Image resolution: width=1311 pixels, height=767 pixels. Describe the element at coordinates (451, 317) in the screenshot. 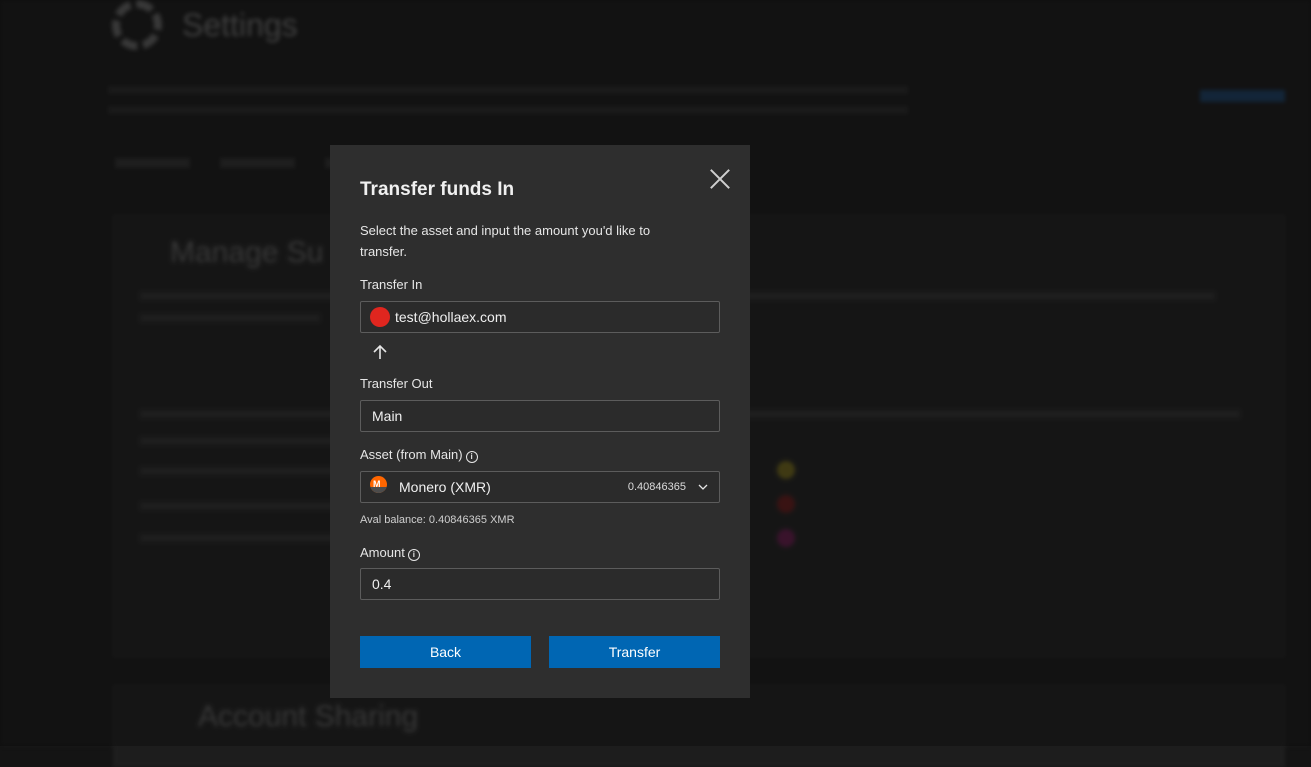

I see `transfer-in-value: test@hollaex.com` at that location.